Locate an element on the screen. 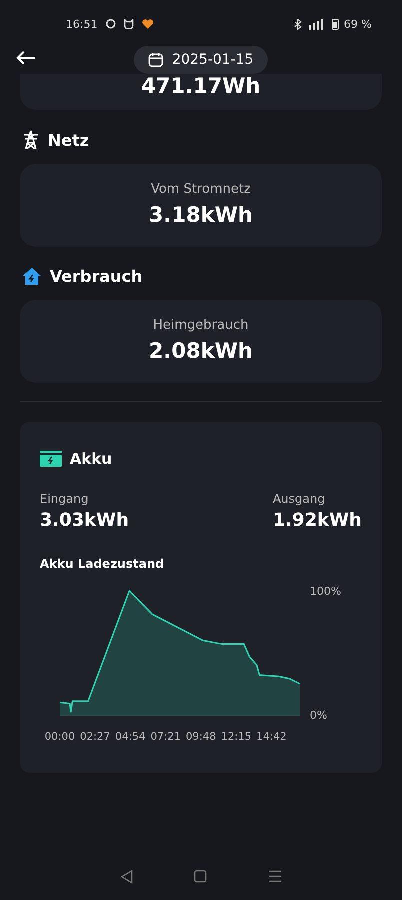  stat-value: 3.03kWh is located at coordinates (85, 520).